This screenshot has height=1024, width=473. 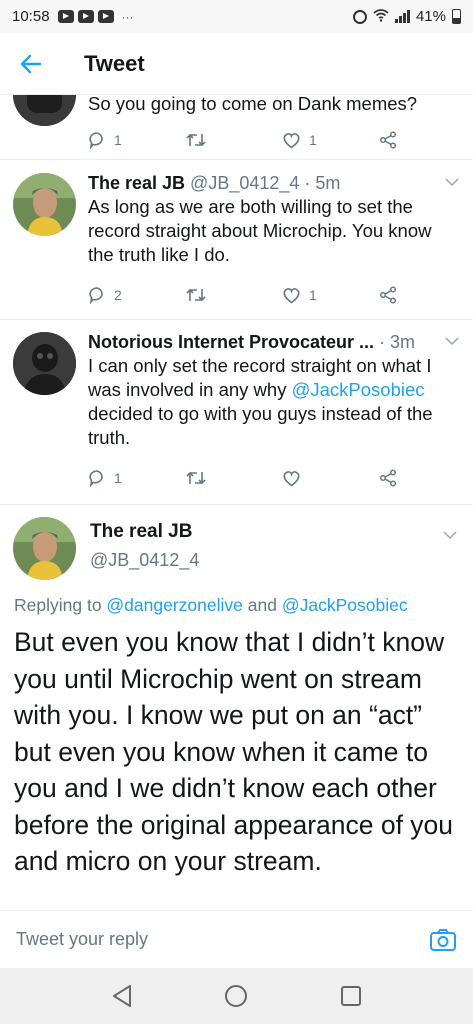 I want to click on back-button, so click(x=31, y=64).